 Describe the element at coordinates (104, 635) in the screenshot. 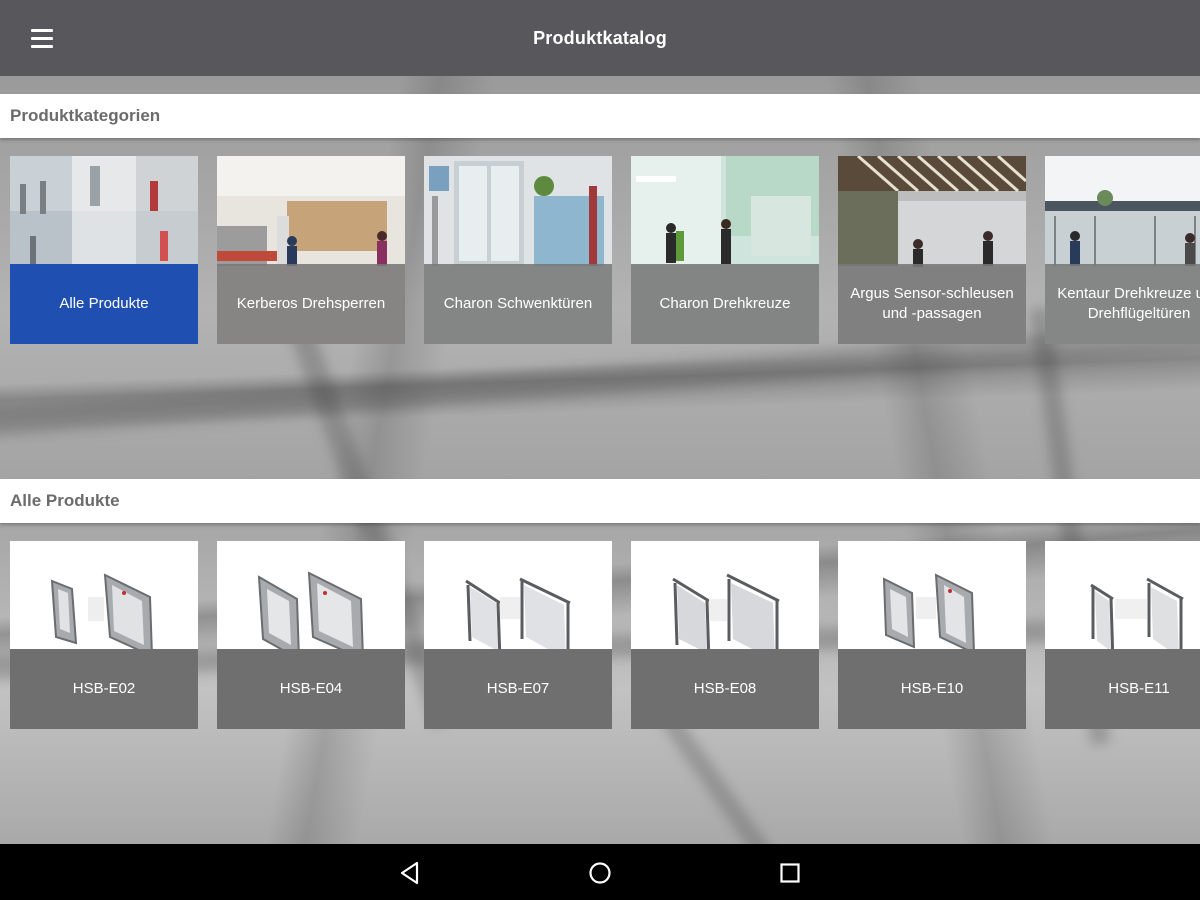

I see `product-tile-hsb-e02: HSB-E02` at that location.